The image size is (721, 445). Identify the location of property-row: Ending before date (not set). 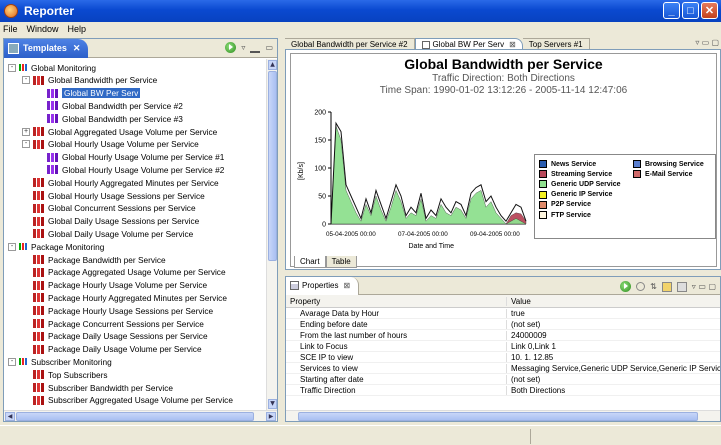
(503, 324).